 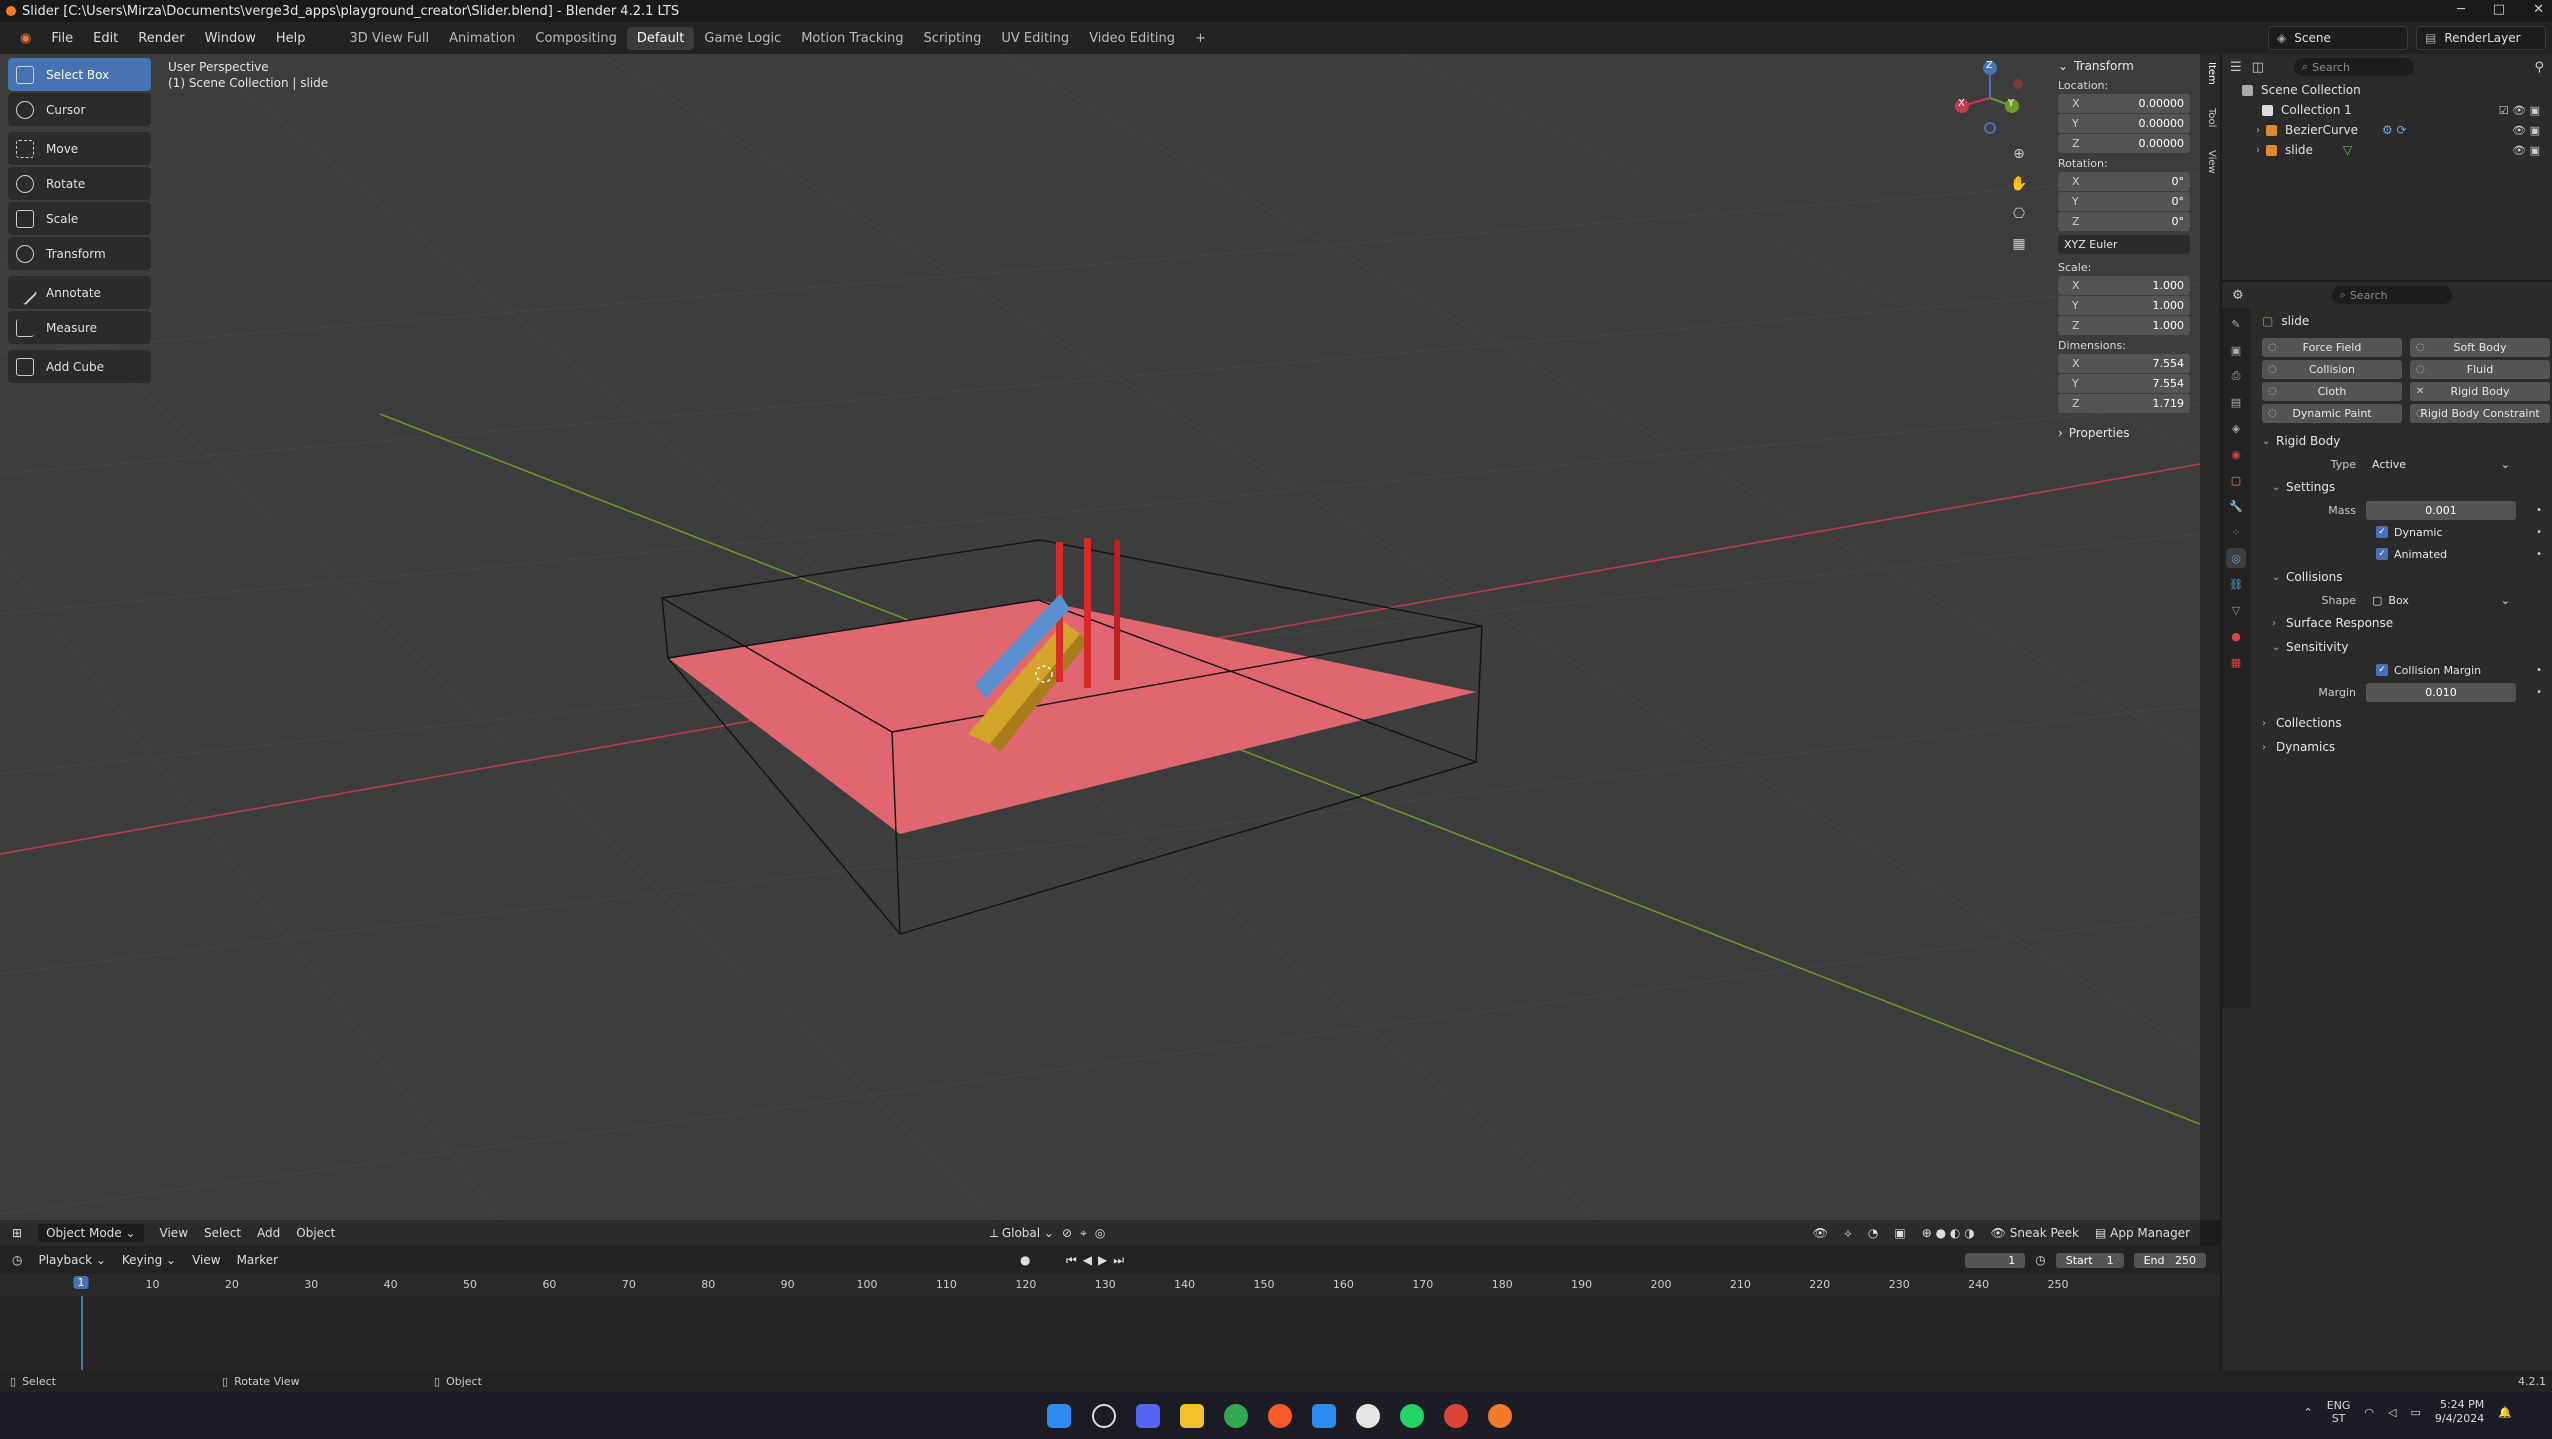 What do you see at coordinates (2125, 433) in the screenshot?
I see `properties-subpanel-header: › Properties` at bounding box center [2125, 433].